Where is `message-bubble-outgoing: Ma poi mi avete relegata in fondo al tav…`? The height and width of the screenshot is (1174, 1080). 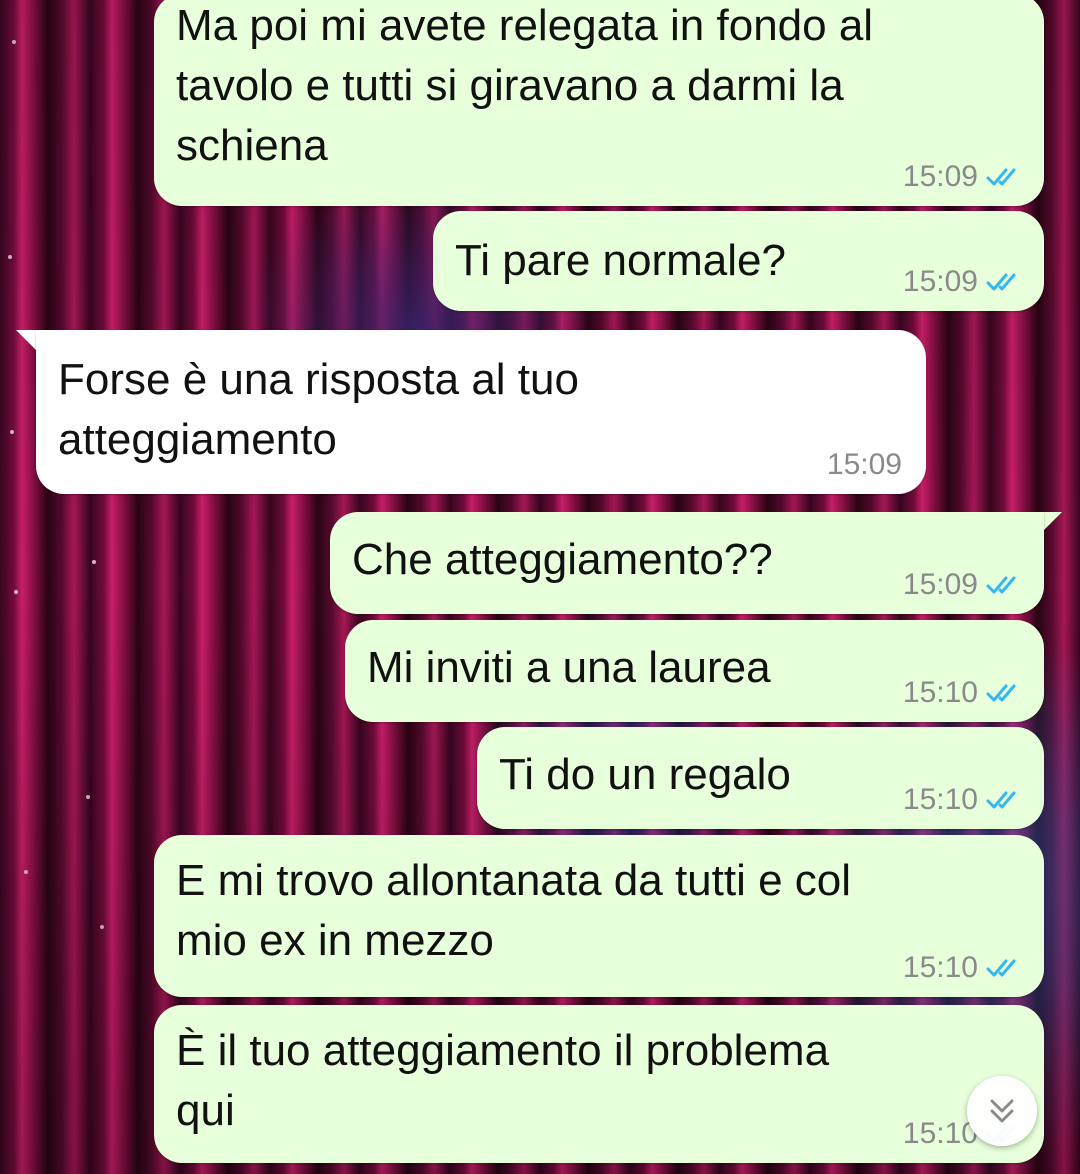 message-bubble-outgoing: Ma poi mi avete relegata in fondo al tav… is located at coordinates (599, 103).